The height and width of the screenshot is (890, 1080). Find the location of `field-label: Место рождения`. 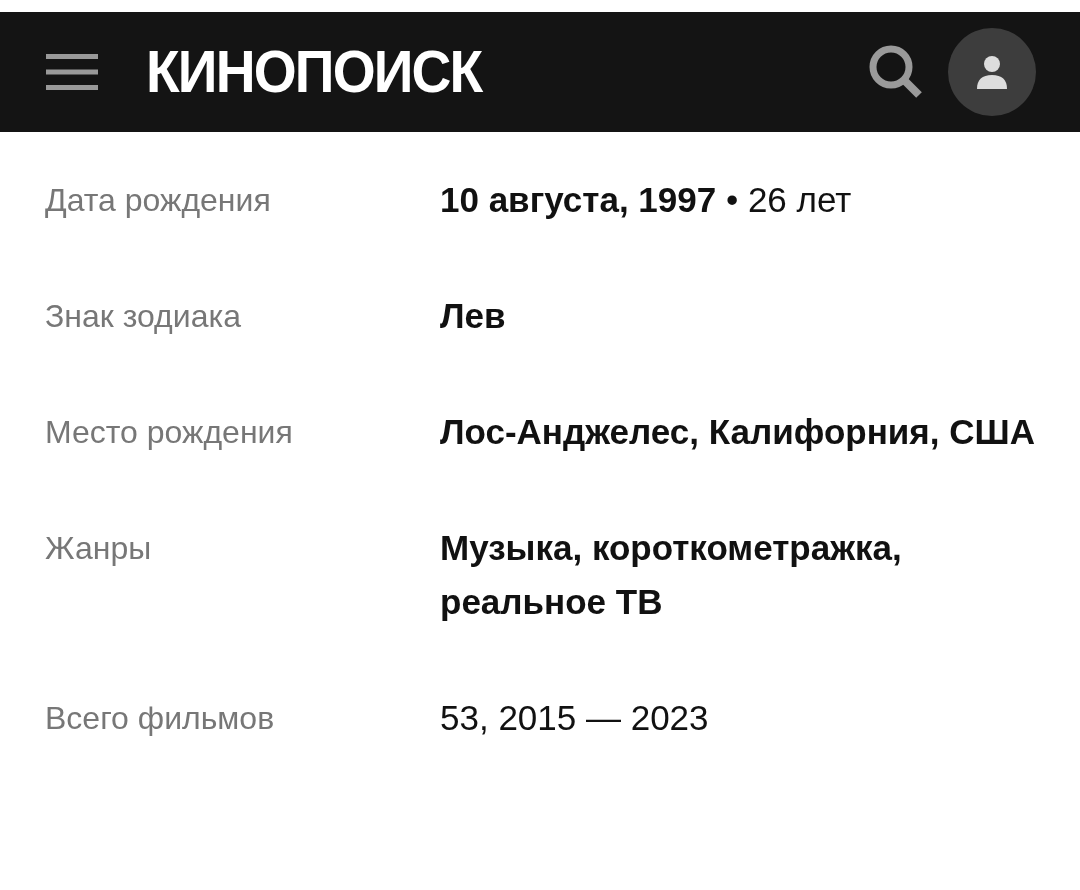

field-label: Место рождения is located at coordinates (169, 432).